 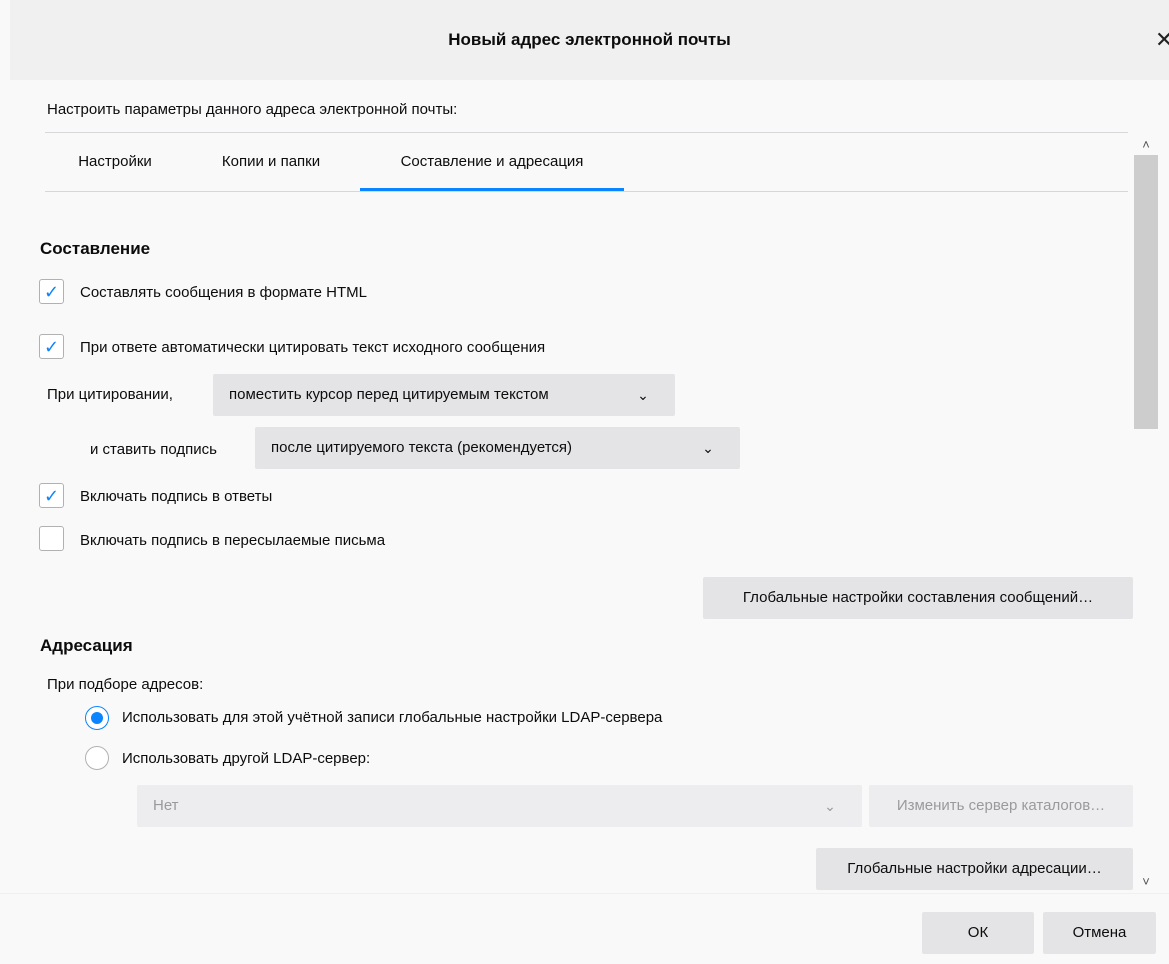 I want to click on ldap-other-label: Использовать другой LDAP-сервер:, so click(x=246, y=758).